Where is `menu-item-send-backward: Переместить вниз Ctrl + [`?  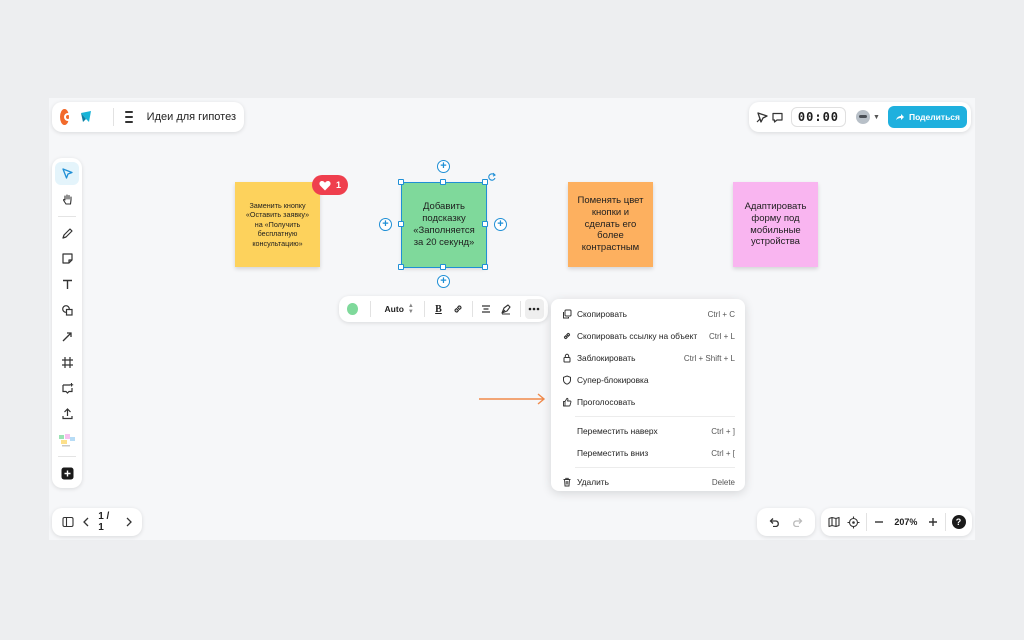
menu-item-send-backward: Переместить вниз Ctrl + [ is located at coordinates (648, 453).